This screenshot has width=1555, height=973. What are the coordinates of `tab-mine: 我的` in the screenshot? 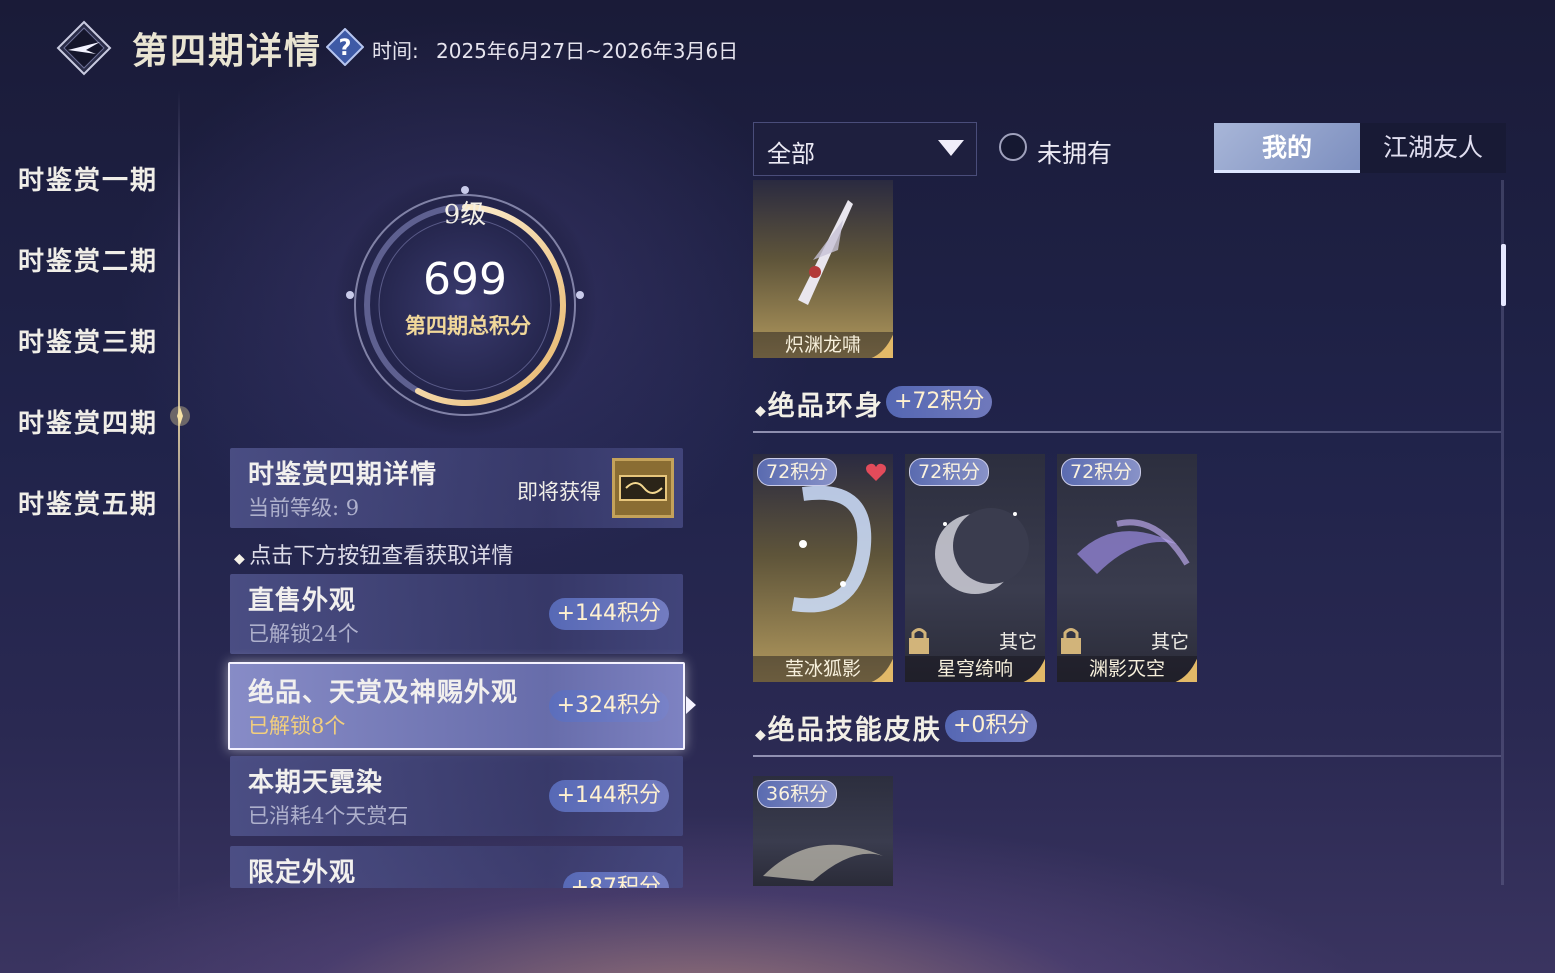 It's located at (1287, 148).